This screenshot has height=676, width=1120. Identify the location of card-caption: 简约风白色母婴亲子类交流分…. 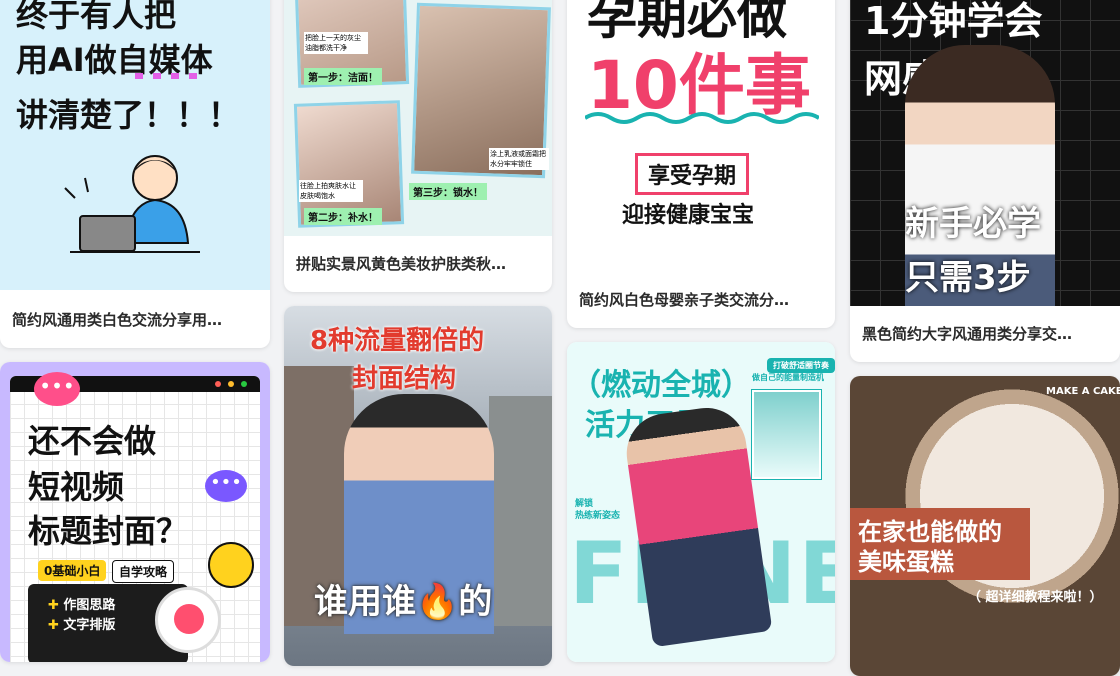
(702, 299).